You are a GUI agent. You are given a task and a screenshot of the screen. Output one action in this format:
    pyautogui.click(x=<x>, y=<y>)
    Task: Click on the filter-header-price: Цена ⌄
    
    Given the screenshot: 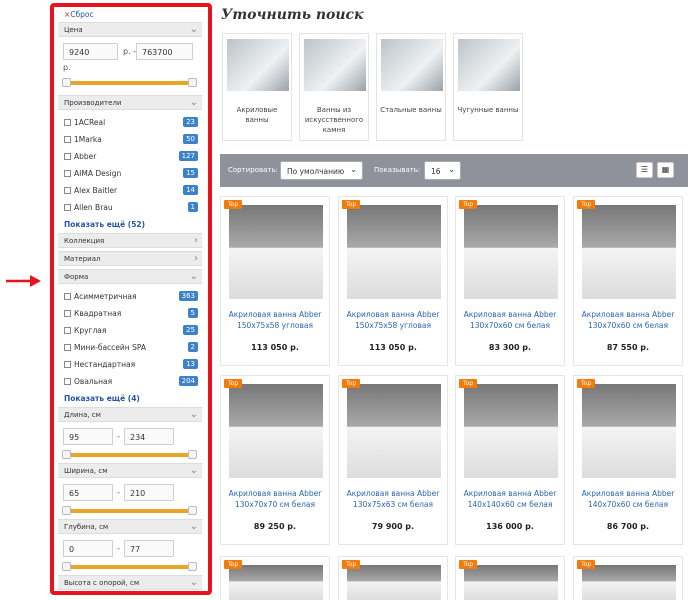 What is the action you would take?
    pyautogui.click(x=130, y=29)
    